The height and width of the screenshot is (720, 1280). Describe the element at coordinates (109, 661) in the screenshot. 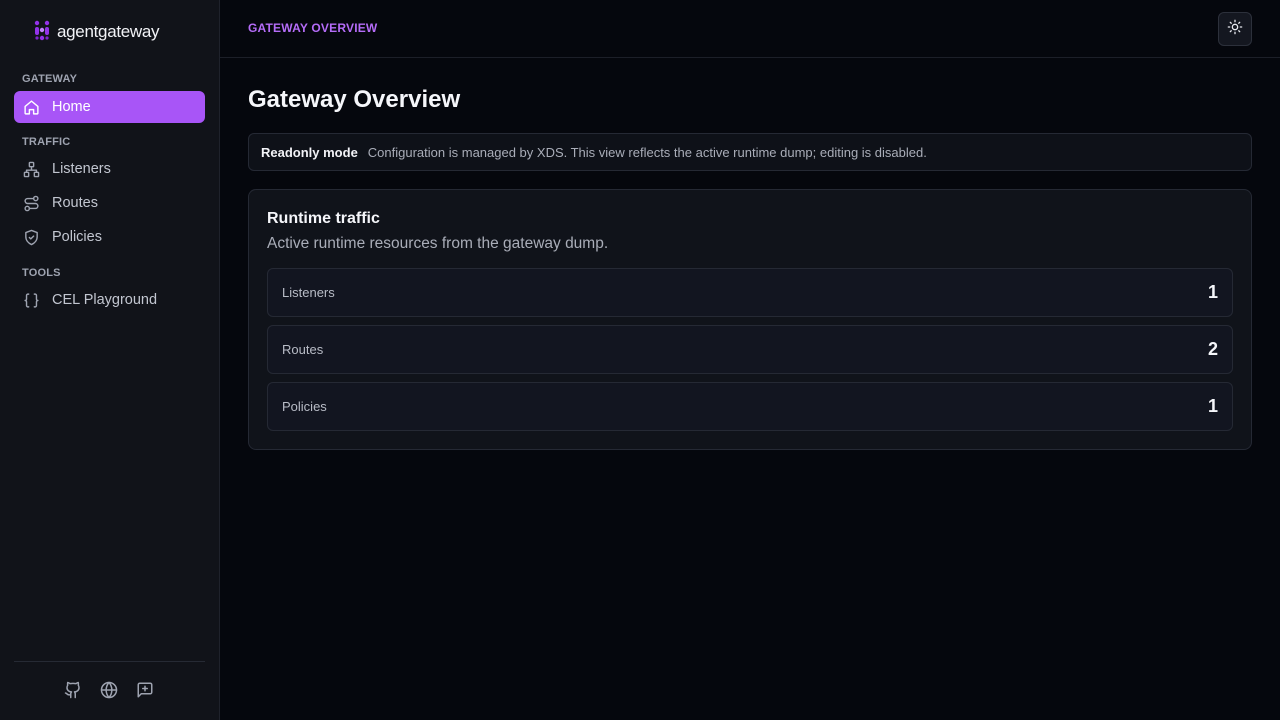

I see `sidebar-divider` at that location.